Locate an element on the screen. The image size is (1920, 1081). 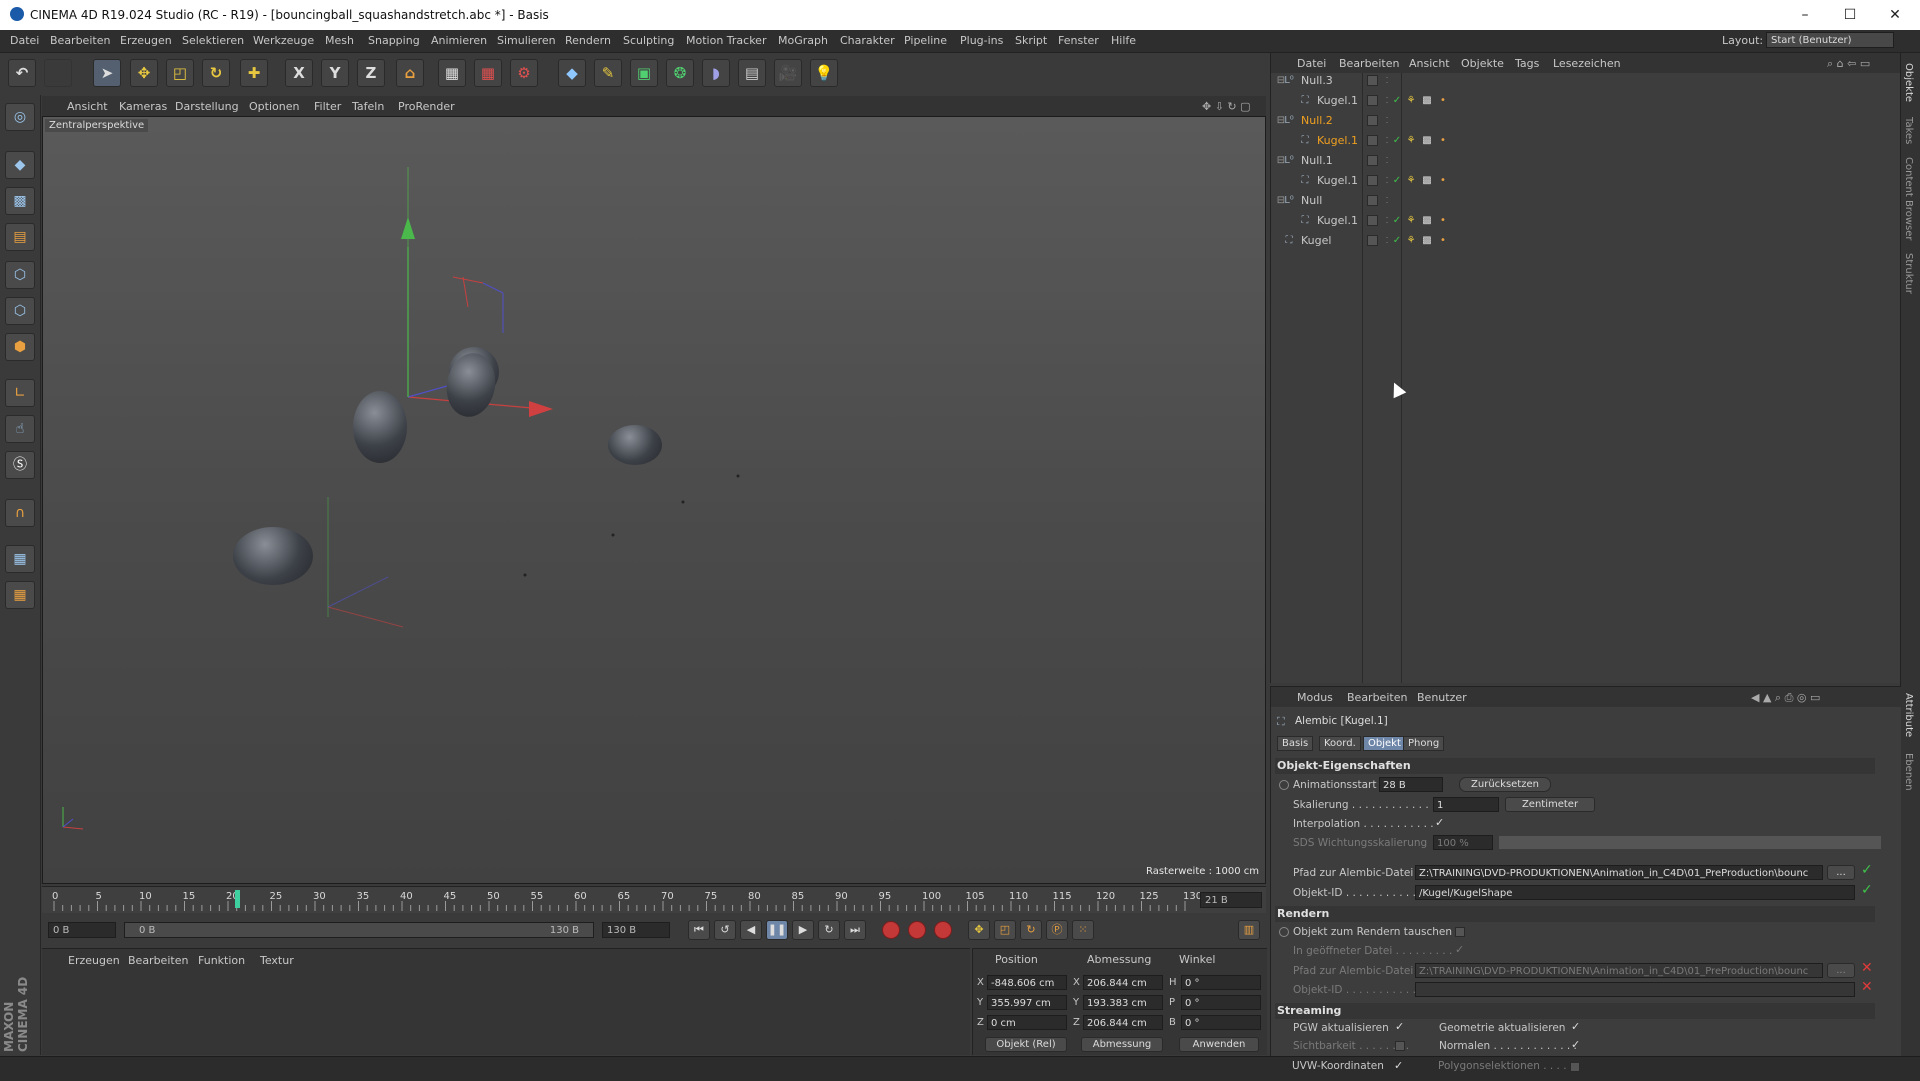
menu-charakter: Charakter is located at coordinates (867, 40).